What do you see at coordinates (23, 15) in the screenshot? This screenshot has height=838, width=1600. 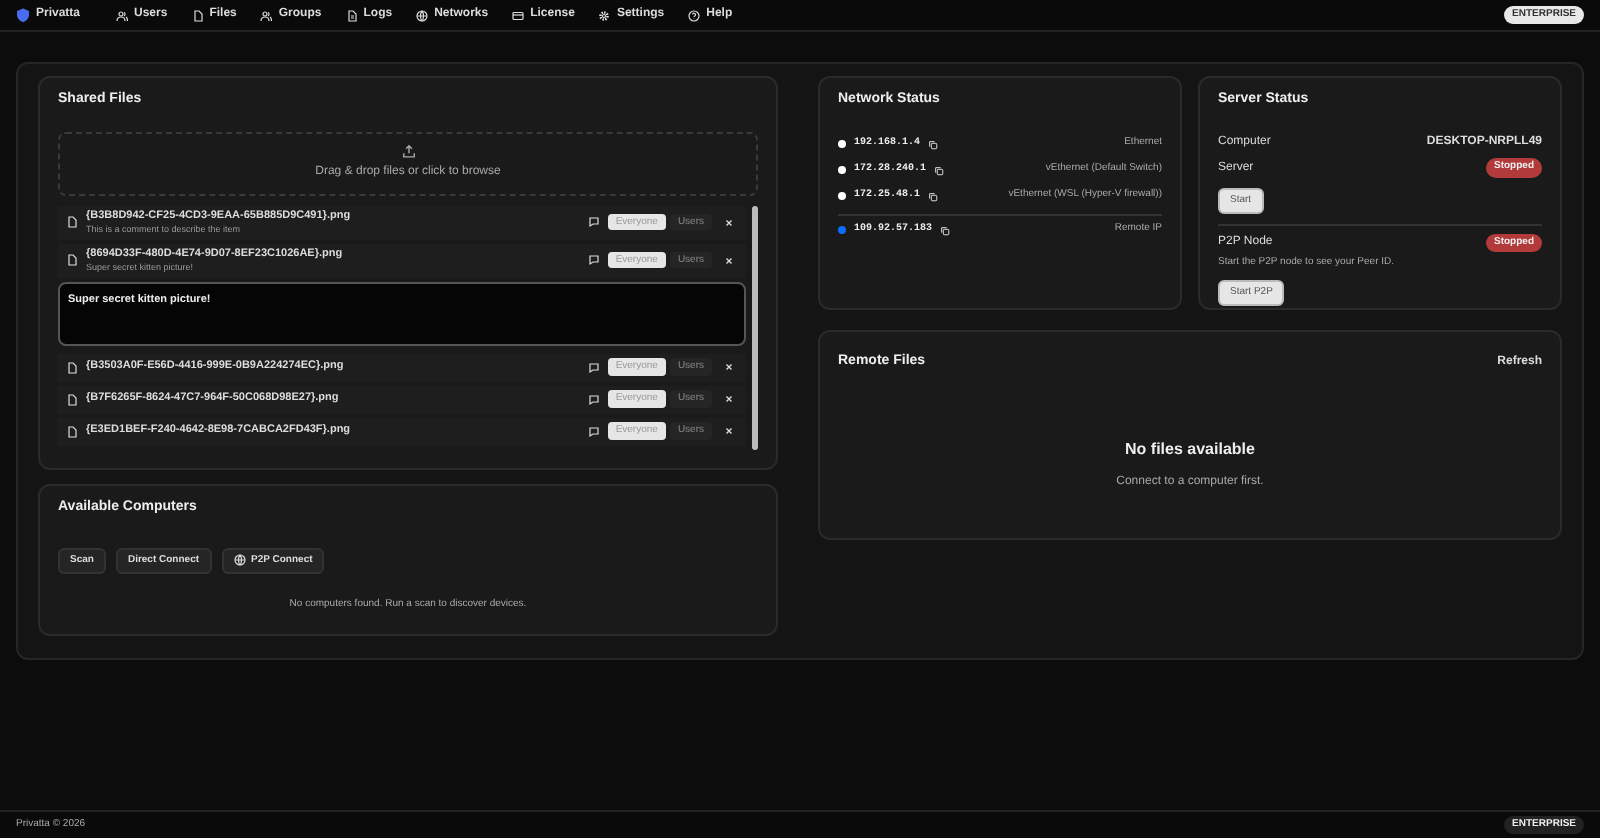 I see `shield-icon` at bounding box center [23, 15].